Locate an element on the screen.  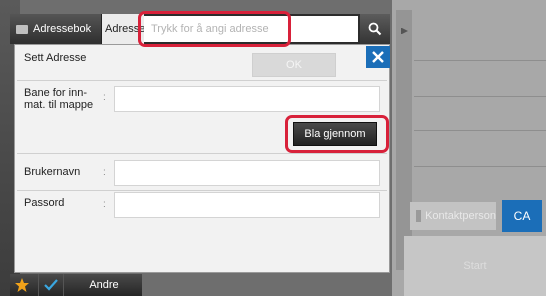
contacts-icon is located at coordinates (419, 216).